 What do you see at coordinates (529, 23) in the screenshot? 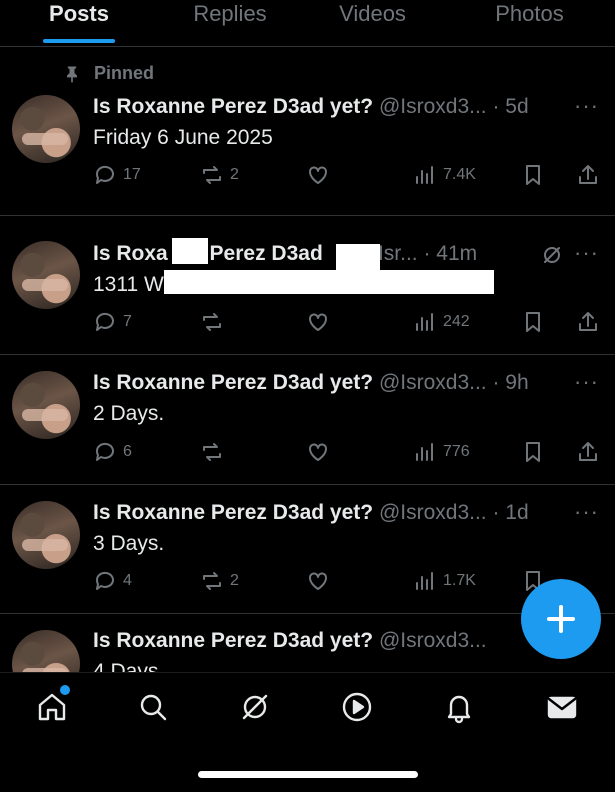
I see `tab-photos: Photos` at bounding box center [529, 23].